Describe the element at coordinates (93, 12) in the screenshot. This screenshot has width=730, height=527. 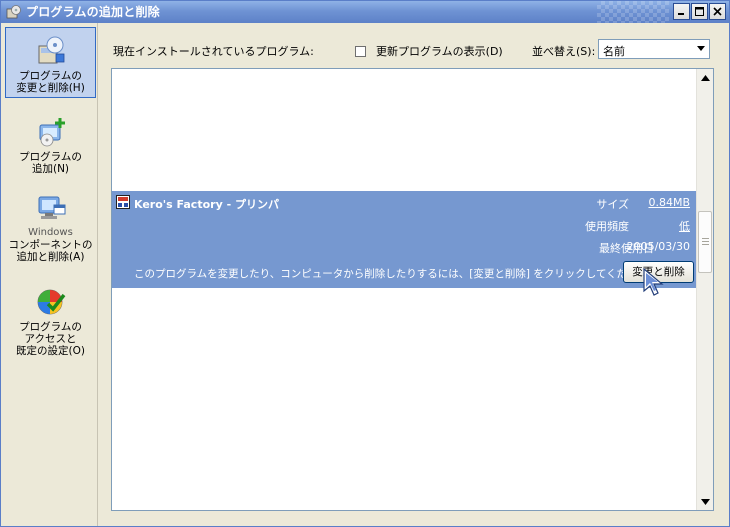
I see `window-title: プログラムの追加と削除` at that location.